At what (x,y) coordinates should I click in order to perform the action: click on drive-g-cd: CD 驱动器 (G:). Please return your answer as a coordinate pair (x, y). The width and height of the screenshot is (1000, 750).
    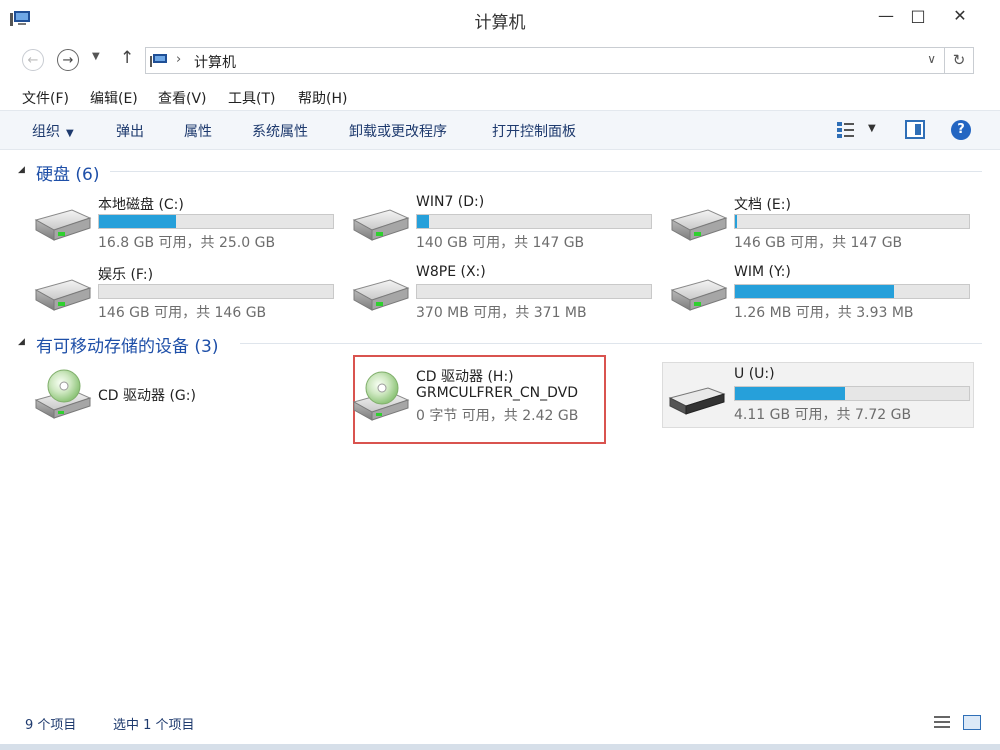
    Looking at the image, I should click on (191, 394).